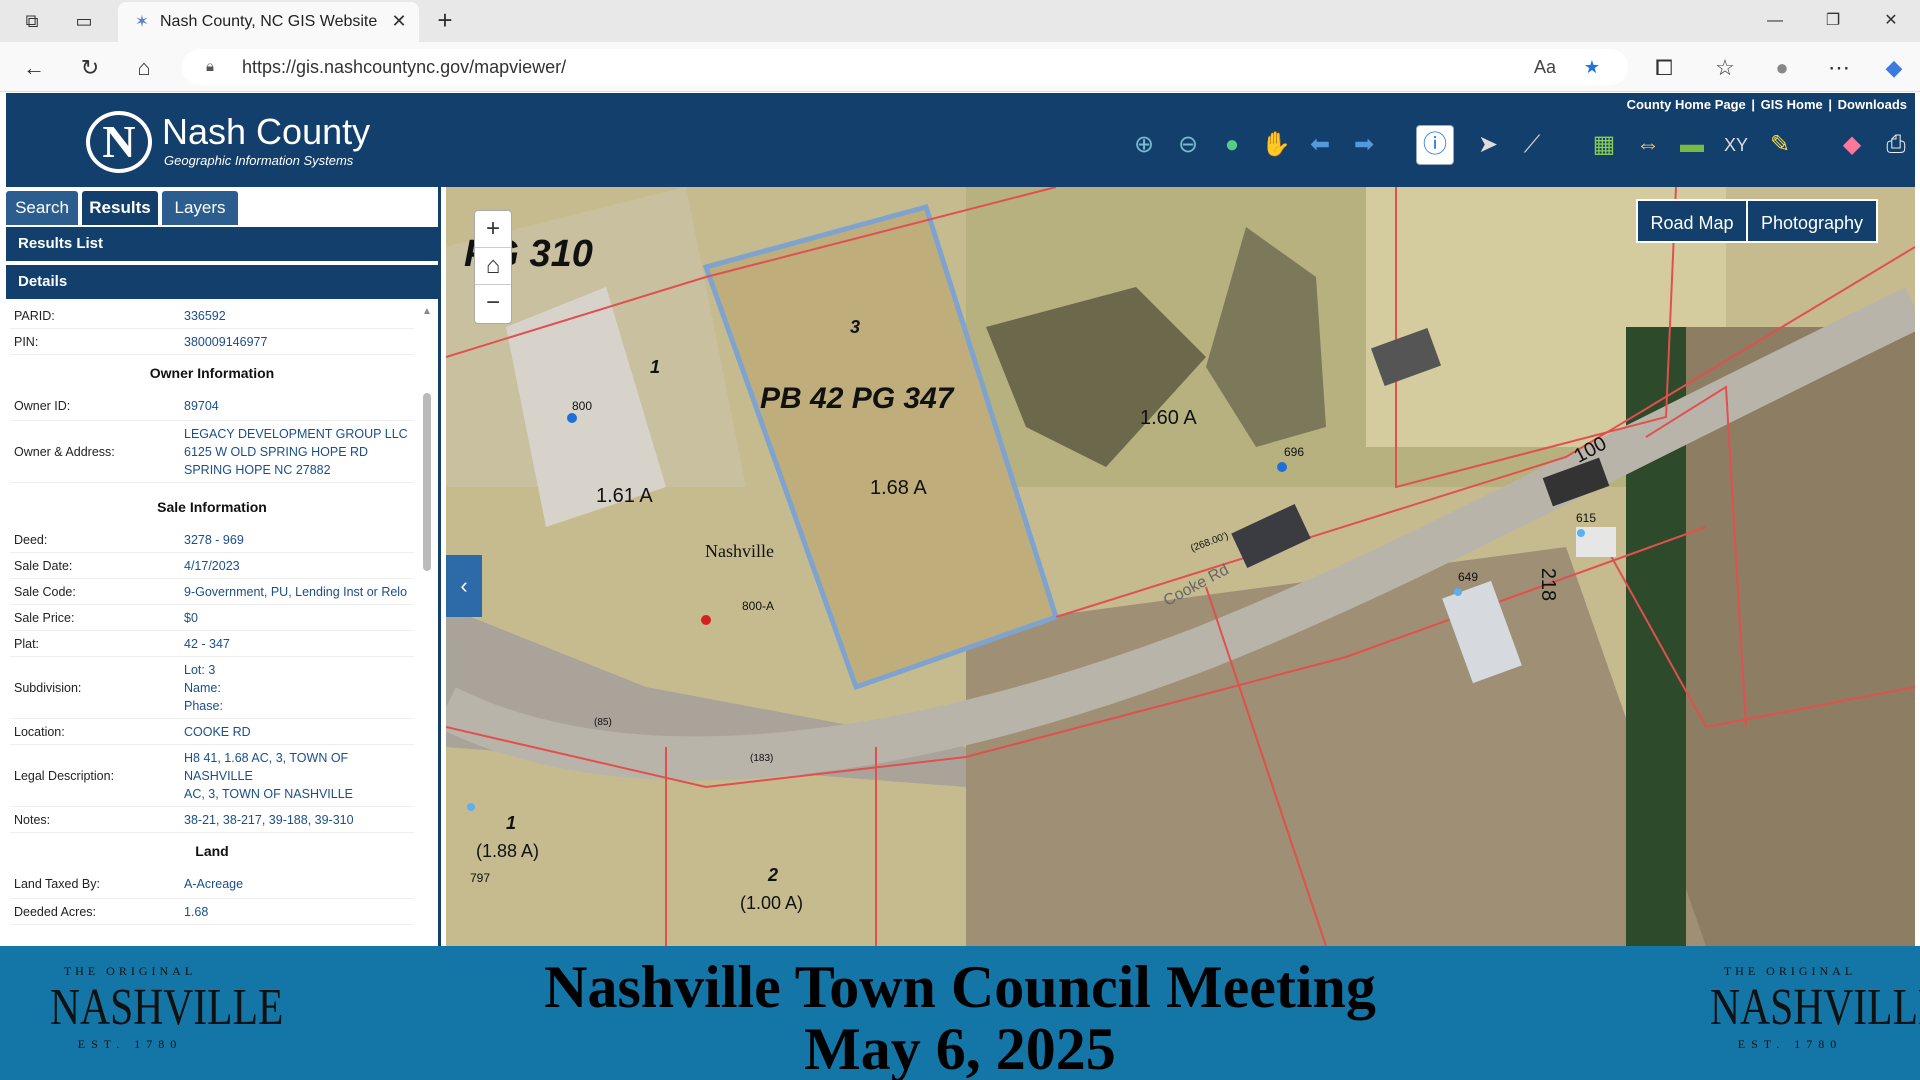 Image resolution: width=1920 pixels, height=1080 pixels. Describe the element at coordinates (218, 776) in the screenshot. I see `legal-line2: NASHVILLE` at that location.